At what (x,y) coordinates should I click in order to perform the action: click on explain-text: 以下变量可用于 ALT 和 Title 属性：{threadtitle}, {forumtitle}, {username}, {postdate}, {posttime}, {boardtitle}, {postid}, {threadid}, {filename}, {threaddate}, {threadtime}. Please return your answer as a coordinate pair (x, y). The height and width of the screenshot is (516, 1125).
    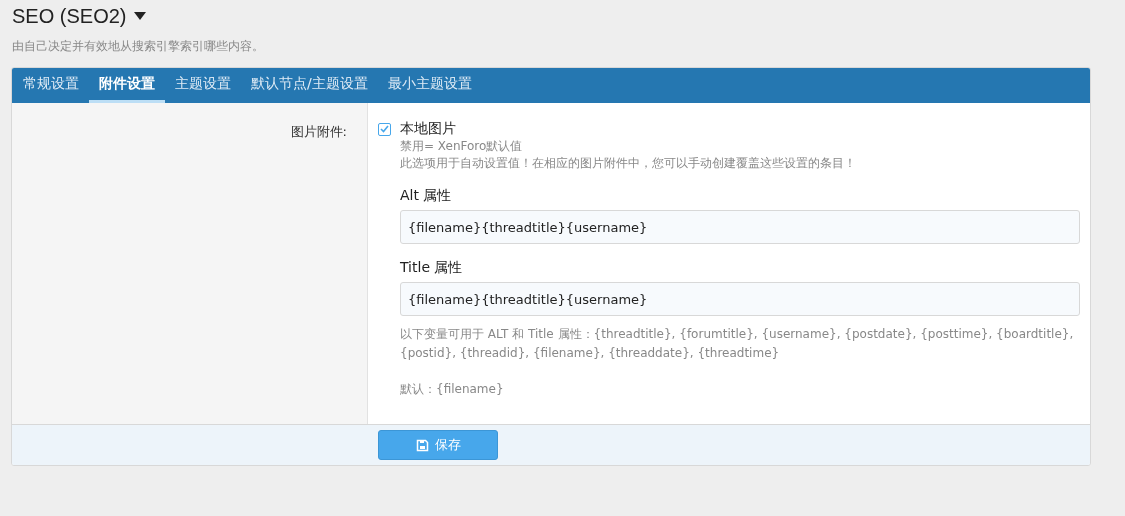
    Looking at the image, I should click on (737, 344).